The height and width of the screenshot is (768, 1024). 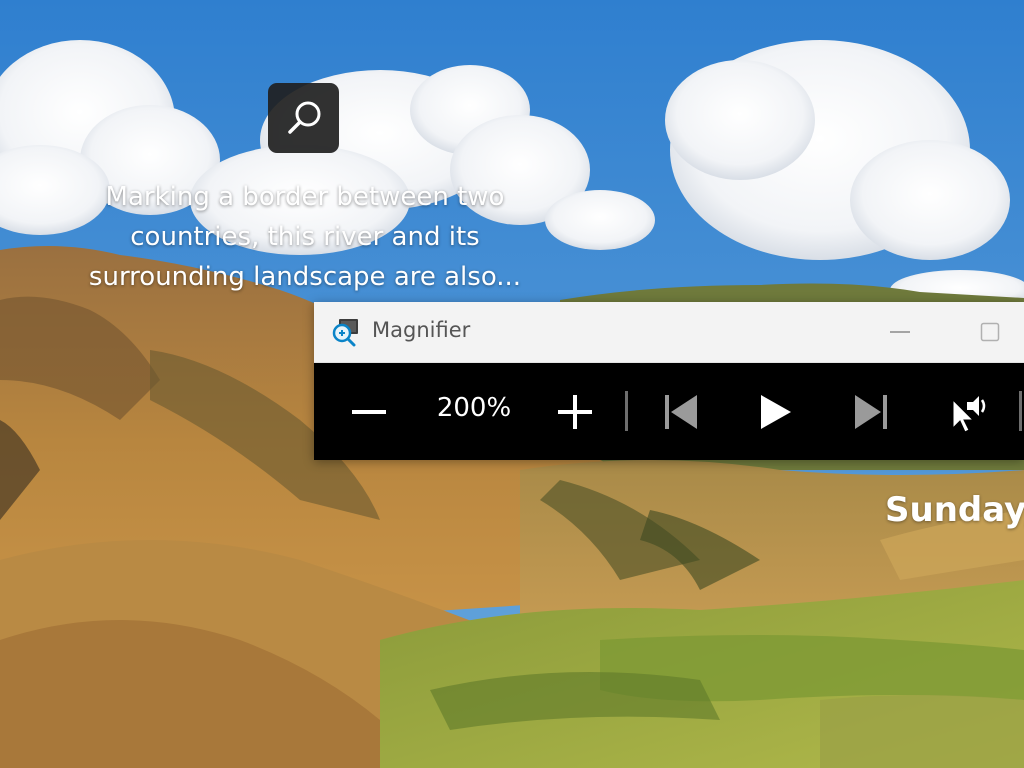 I want to click on cursor-speaker-icon, so click(x=969, y=414).